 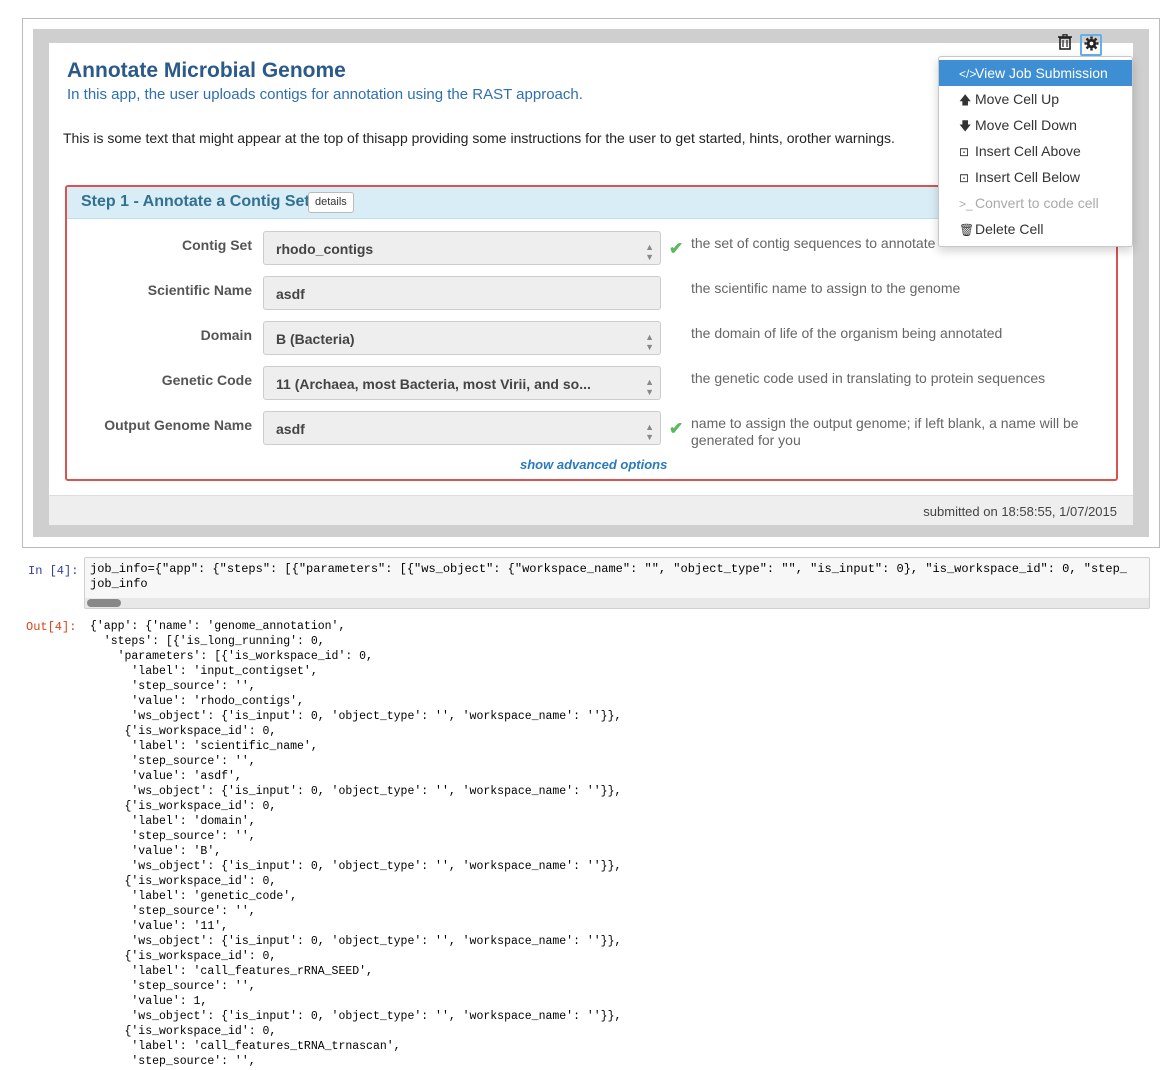 I want to click on param-label: Scientific Name, so click(x=199, y=290).